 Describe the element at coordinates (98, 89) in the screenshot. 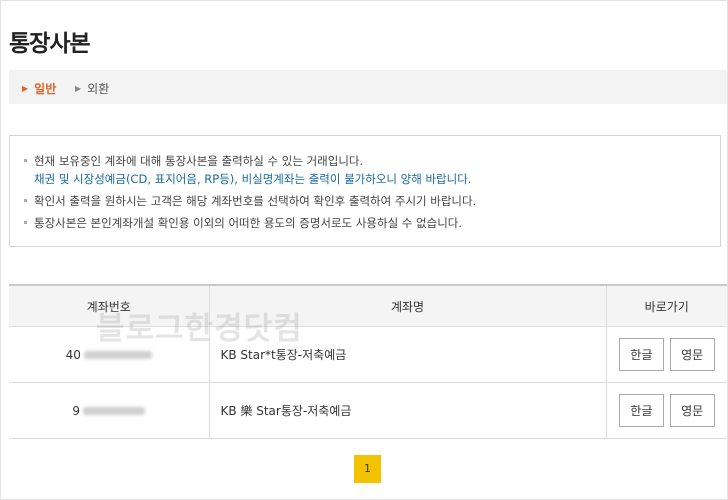

I see `tab-forex-label: 외환` at that location.